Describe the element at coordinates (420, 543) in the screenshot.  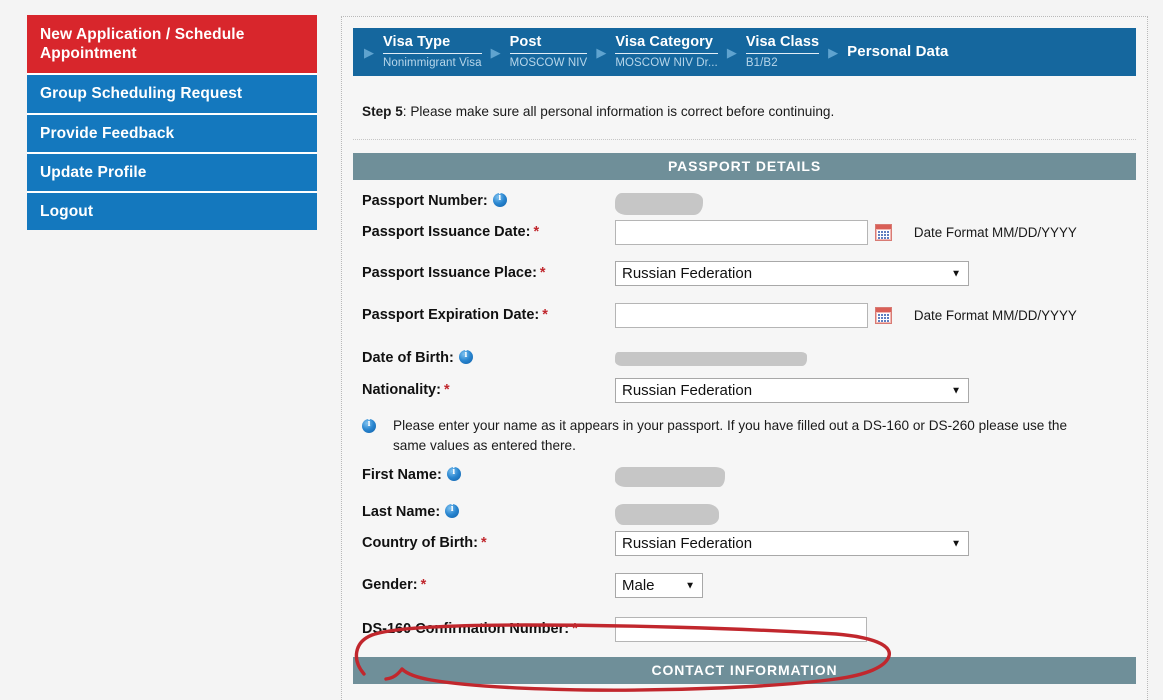
I see `label-text: Country of Birth:` at that location.